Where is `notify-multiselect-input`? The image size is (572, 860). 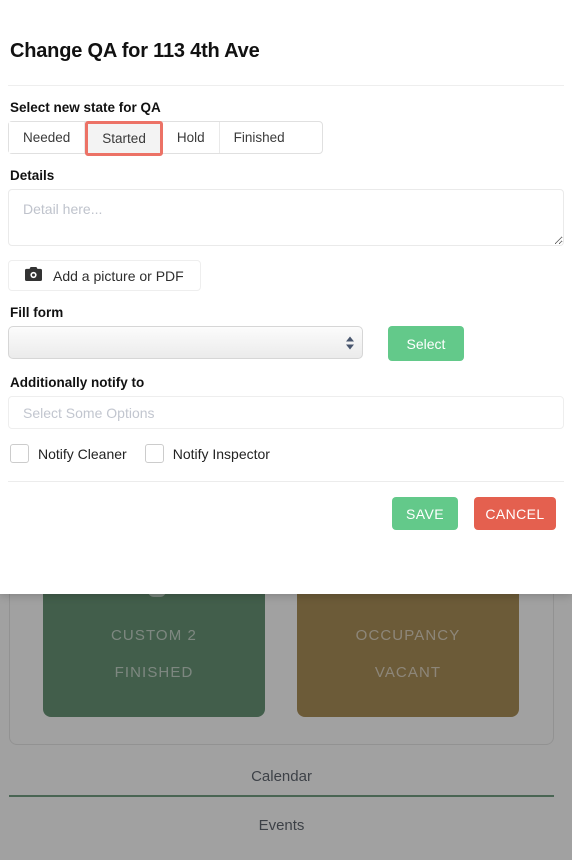 notify-multiselect-input is located at coordinates (286, 412).